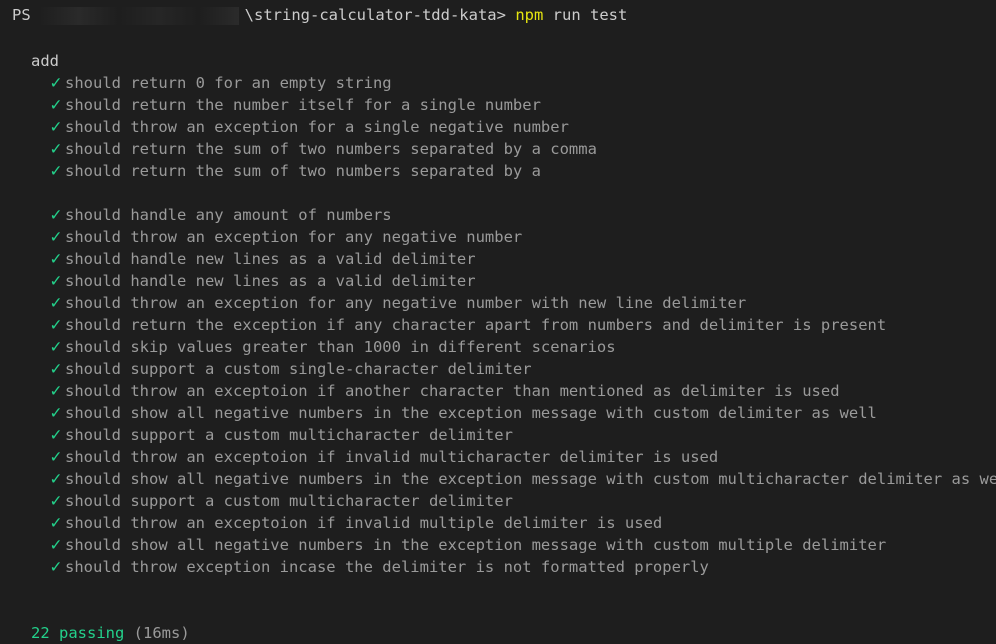 The height and width of the screenshot is (644, 996). What do you see at coordinates (529, 15) in the screenshot?
I see `command-name: npm` at bounding box center [529, 15].